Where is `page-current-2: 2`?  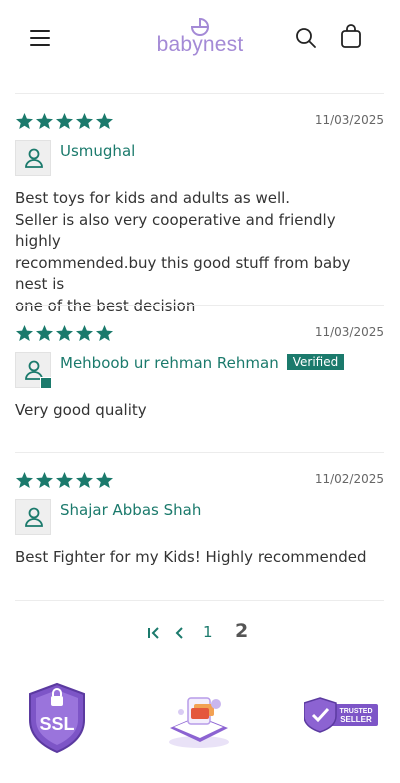 page-current-2: 2 is located at coordinates (242, 631).